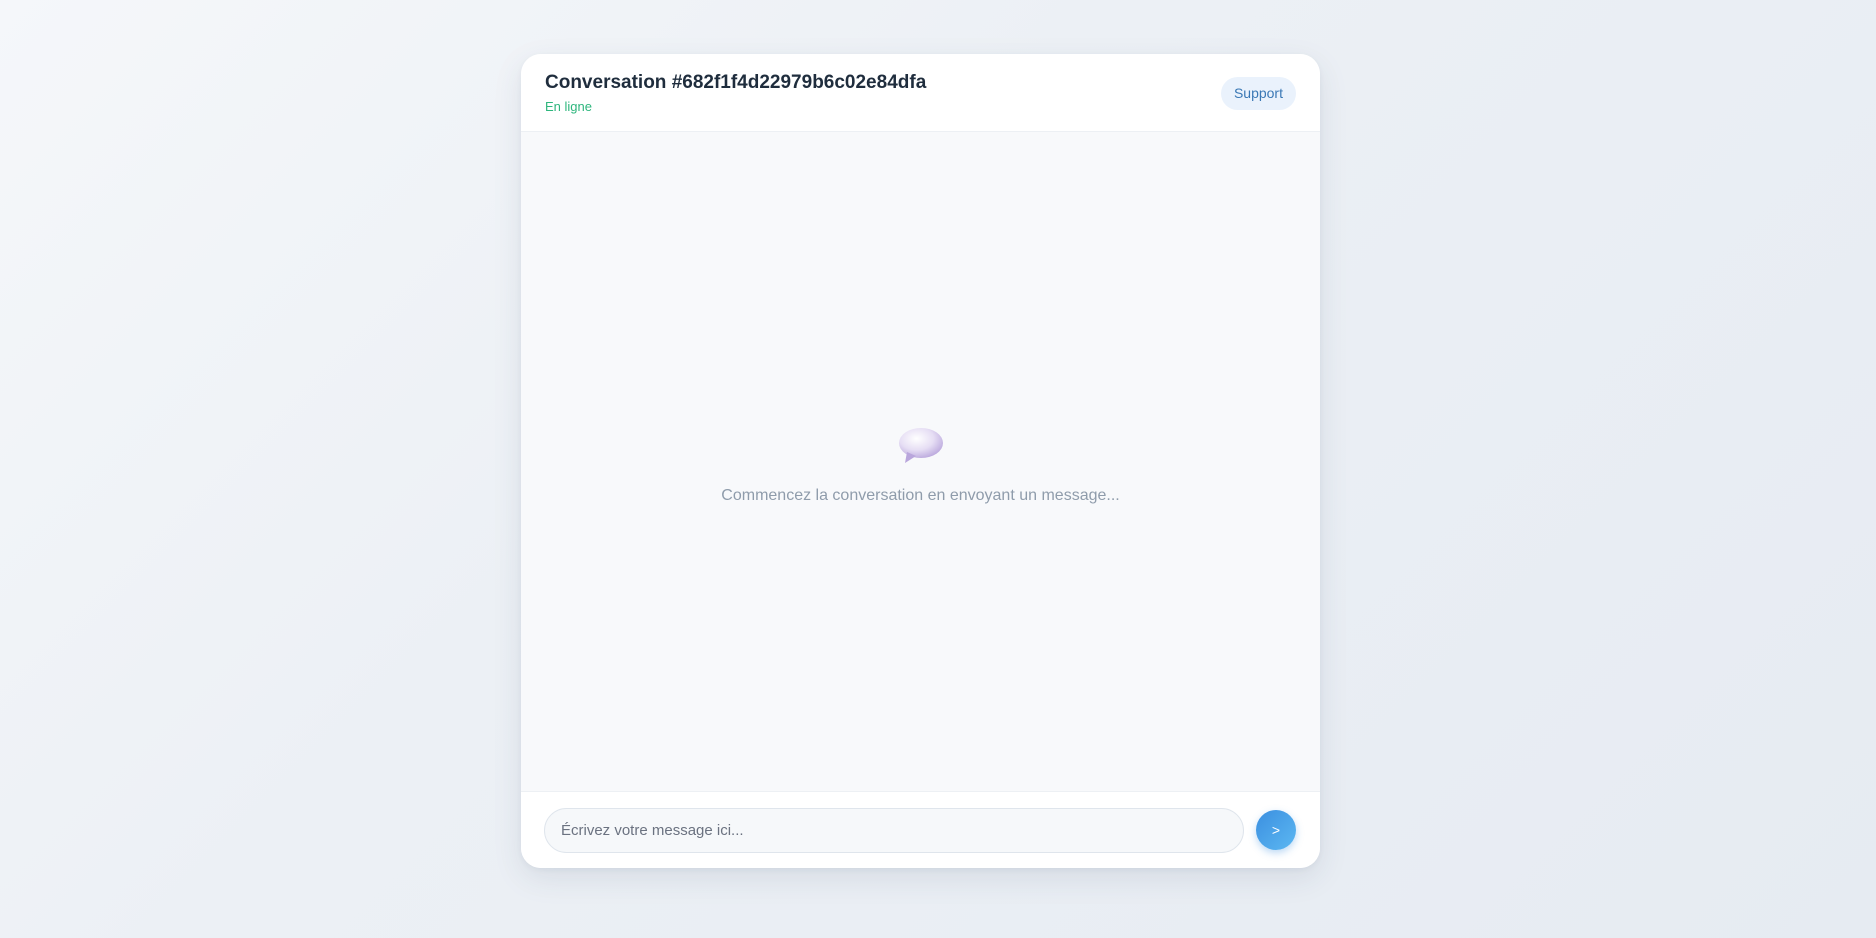  What do you see at coordinates (568, 106) in the screenshot?
I see `online-status: En ligne` at bounding box center [568, 106].